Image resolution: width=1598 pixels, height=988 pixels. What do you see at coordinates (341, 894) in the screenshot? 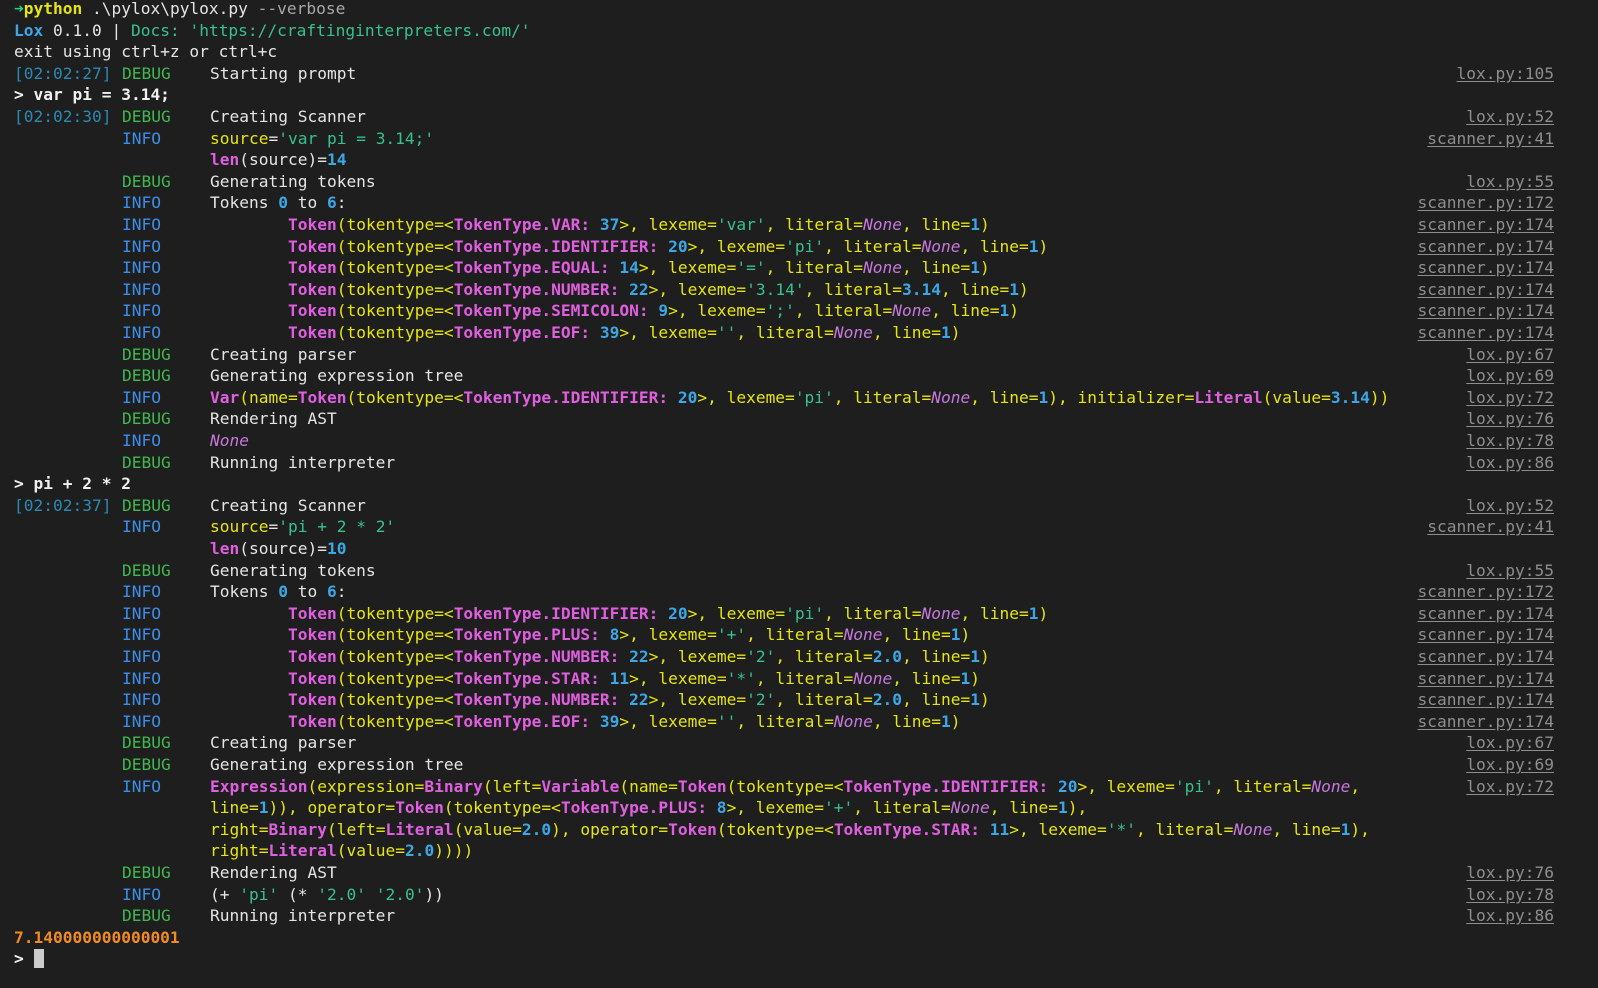
I see `text-segment: '2.0'` at bounding box center [341, 894].